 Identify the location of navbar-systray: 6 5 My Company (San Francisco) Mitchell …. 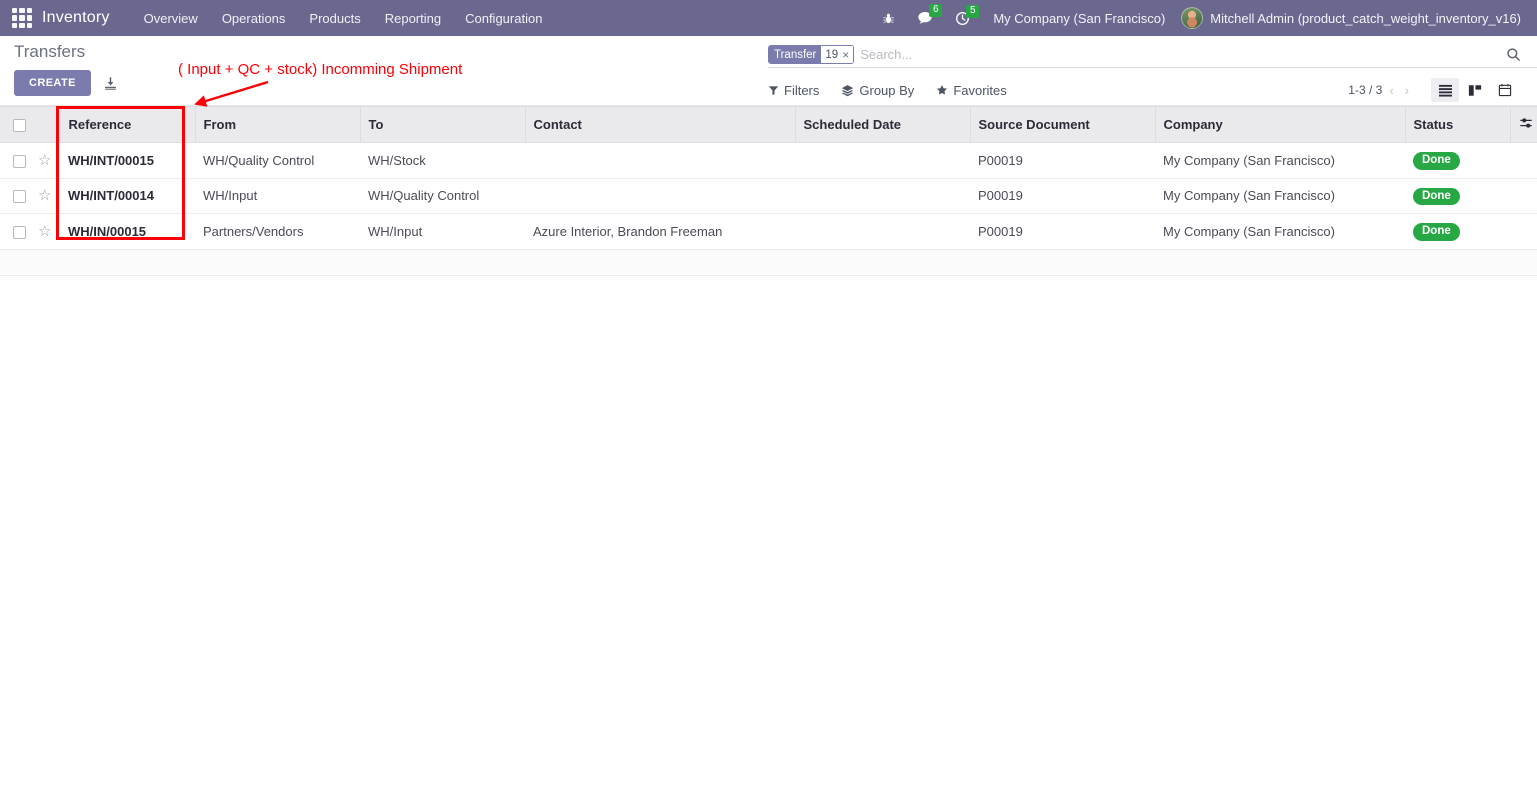
(1199, 16).